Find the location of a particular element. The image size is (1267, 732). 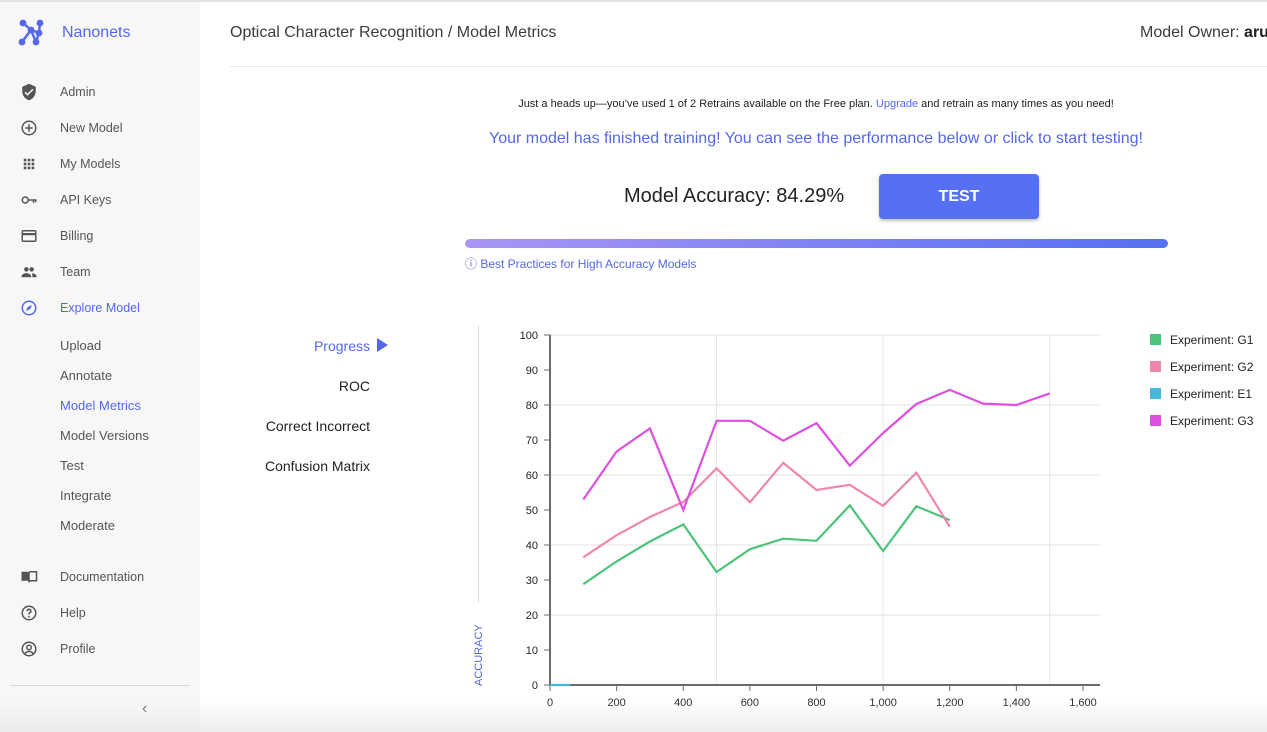

sidebar-item-profile: Profile is located at coordinates (100, 649).